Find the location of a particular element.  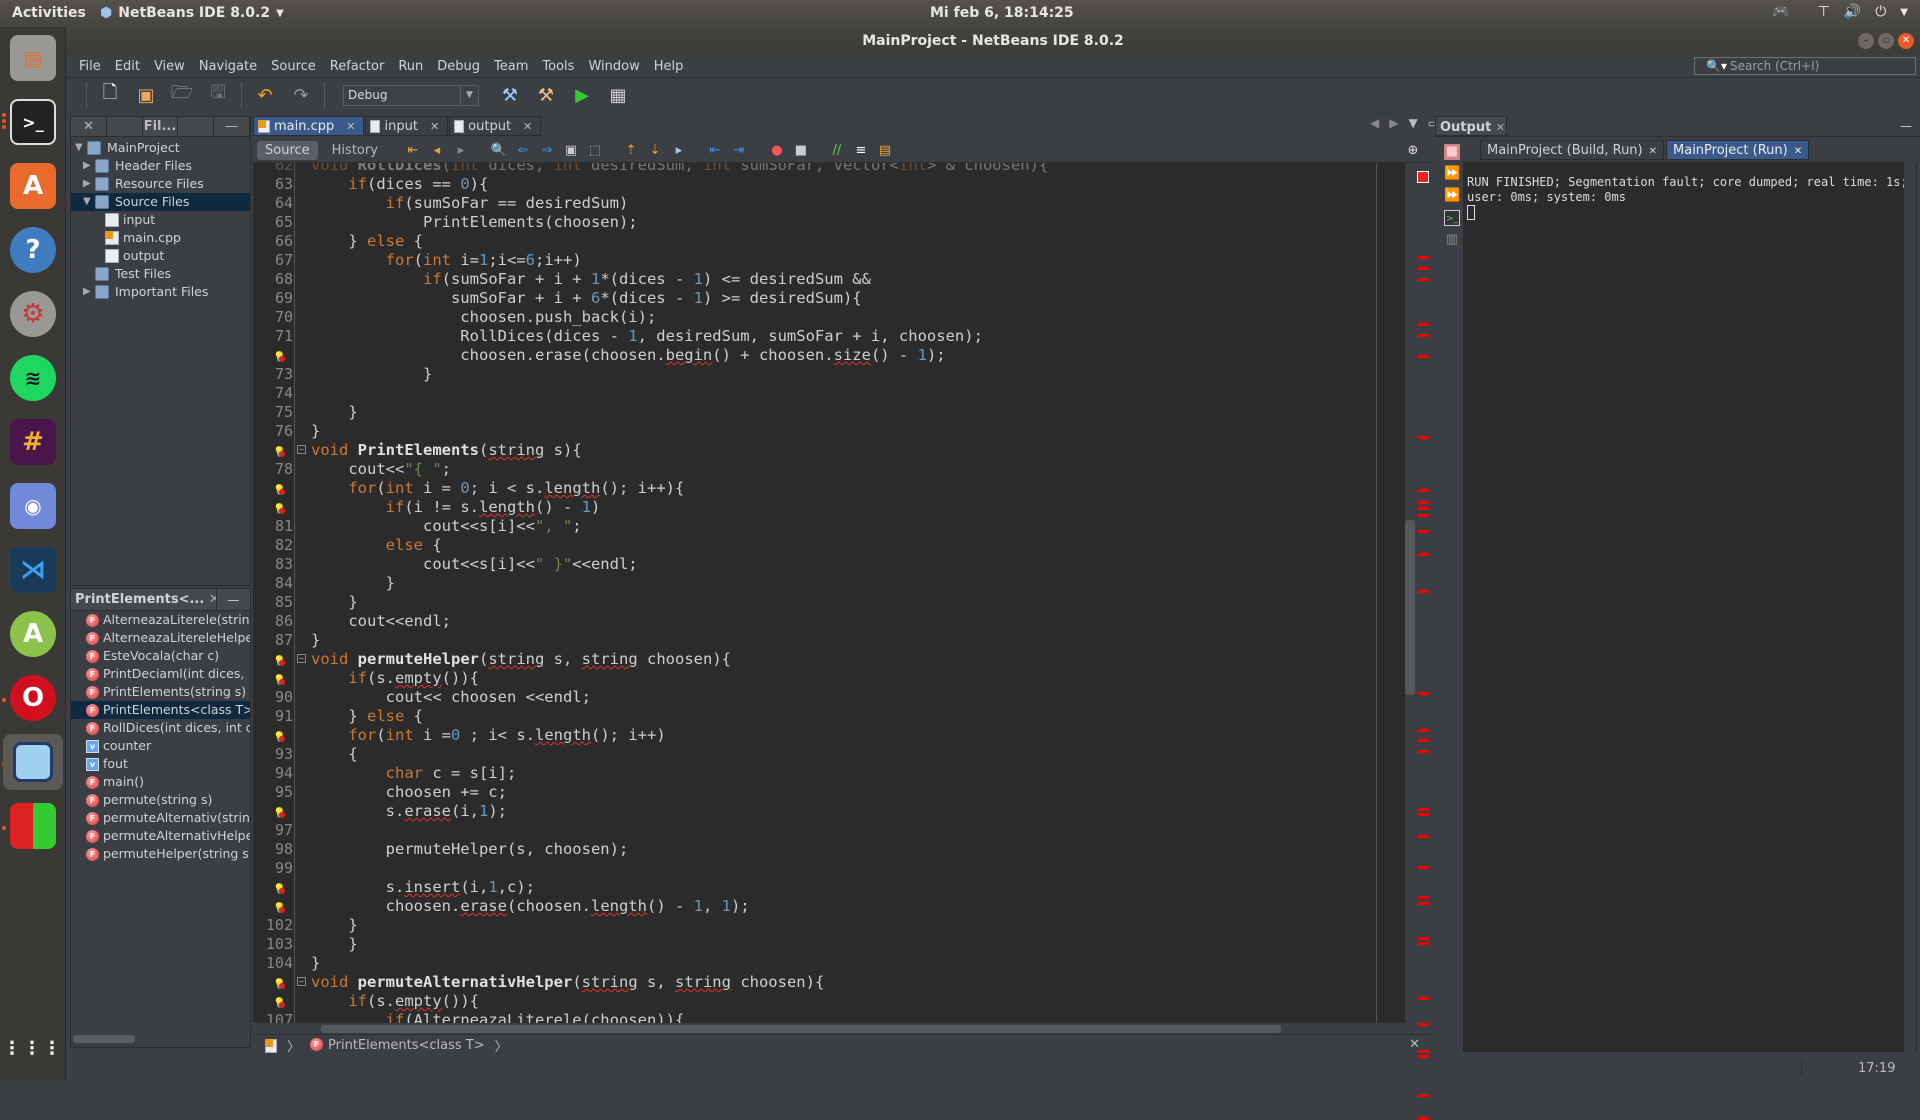

line-number: 66 is located at coordinates (273, 241).